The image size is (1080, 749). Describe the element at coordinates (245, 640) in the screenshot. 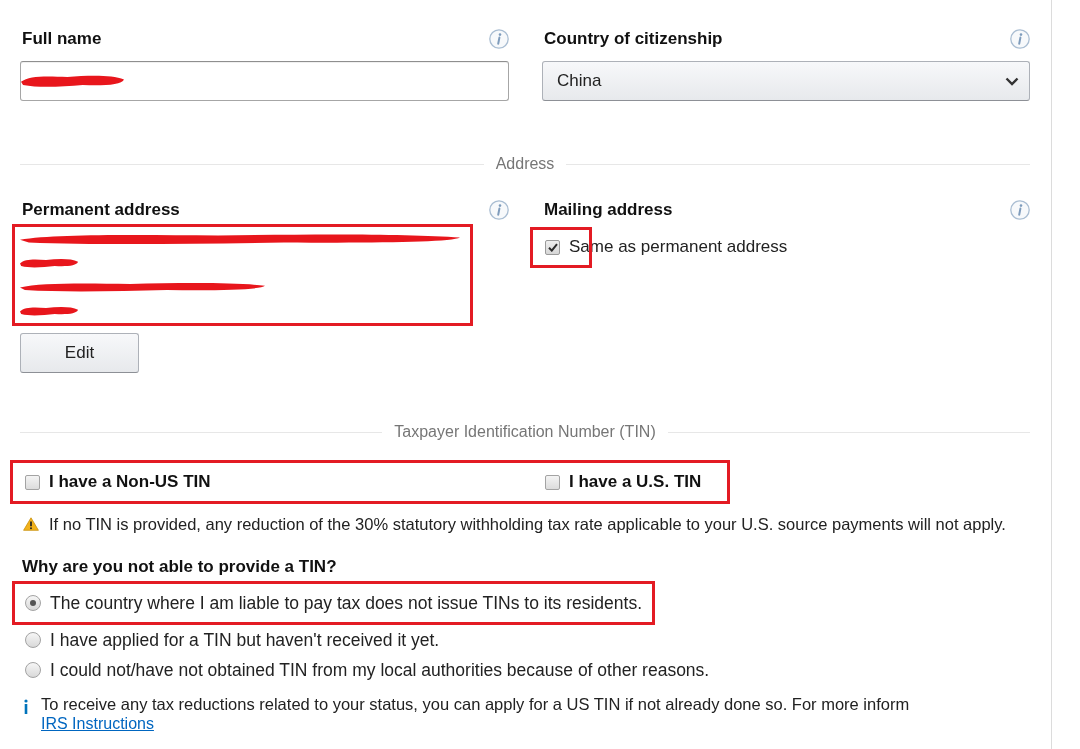

I see `radio-label: I have applied for a TIN but haven't received it yet.` at that location.